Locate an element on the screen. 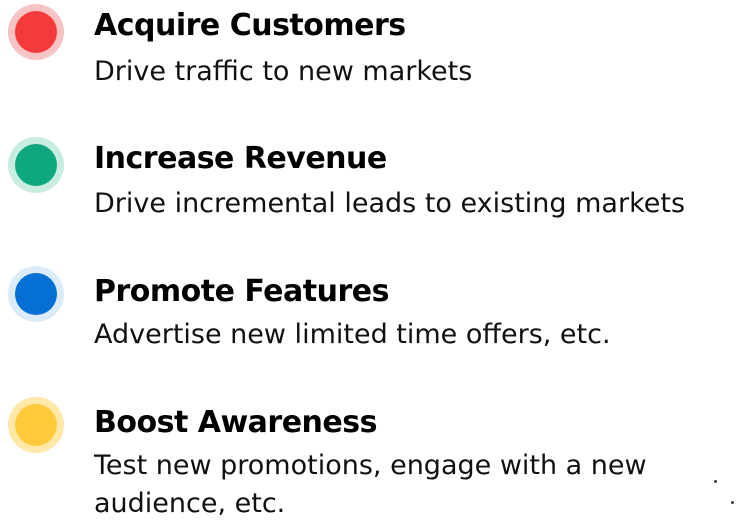 This screenshot has width=740, height=527. goal-description: Advertise new limited time offers, etc. is located at coordinates (352, 334).